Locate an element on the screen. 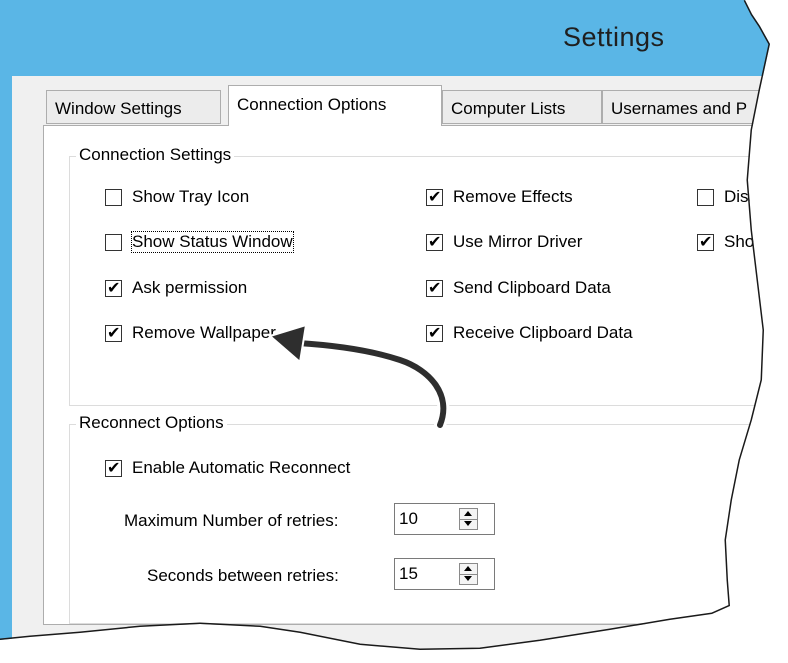  annotation-arrow-icon is located at coordinates (358, 377).